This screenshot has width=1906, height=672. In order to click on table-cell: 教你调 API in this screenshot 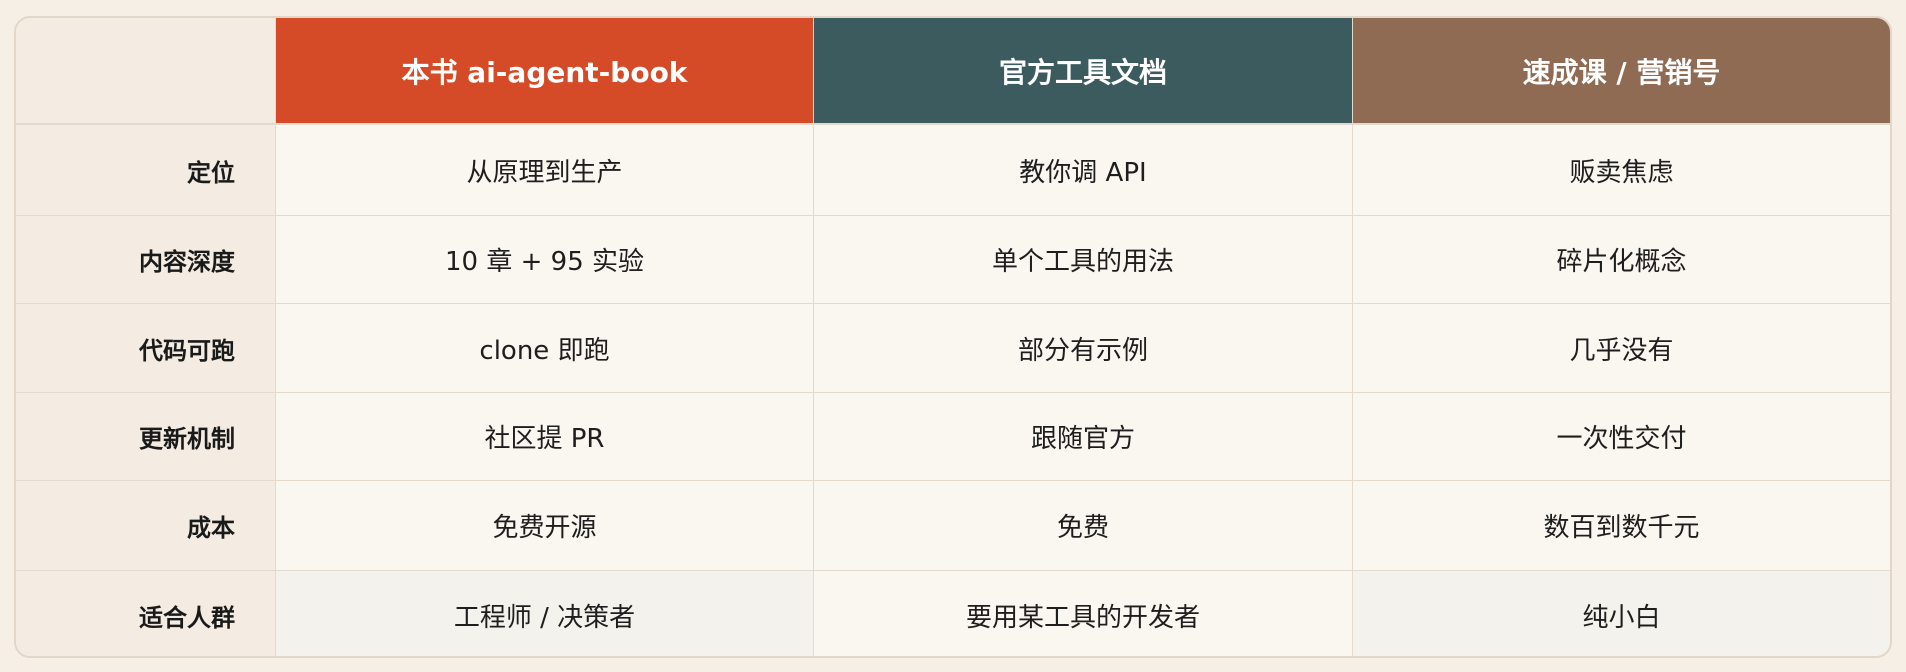, I will do `click(1083, 170)`.